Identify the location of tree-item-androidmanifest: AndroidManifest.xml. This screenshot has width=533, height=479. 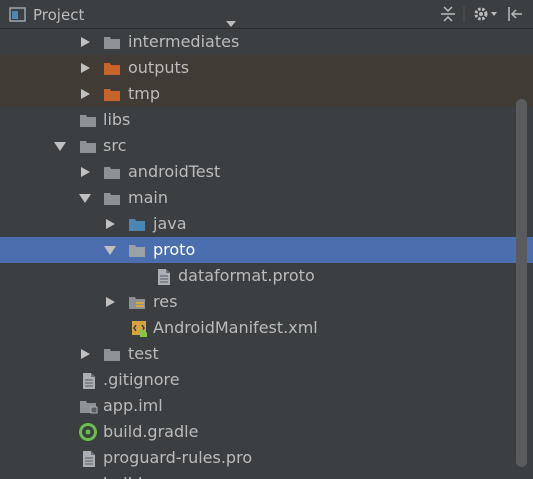
(266, 328).